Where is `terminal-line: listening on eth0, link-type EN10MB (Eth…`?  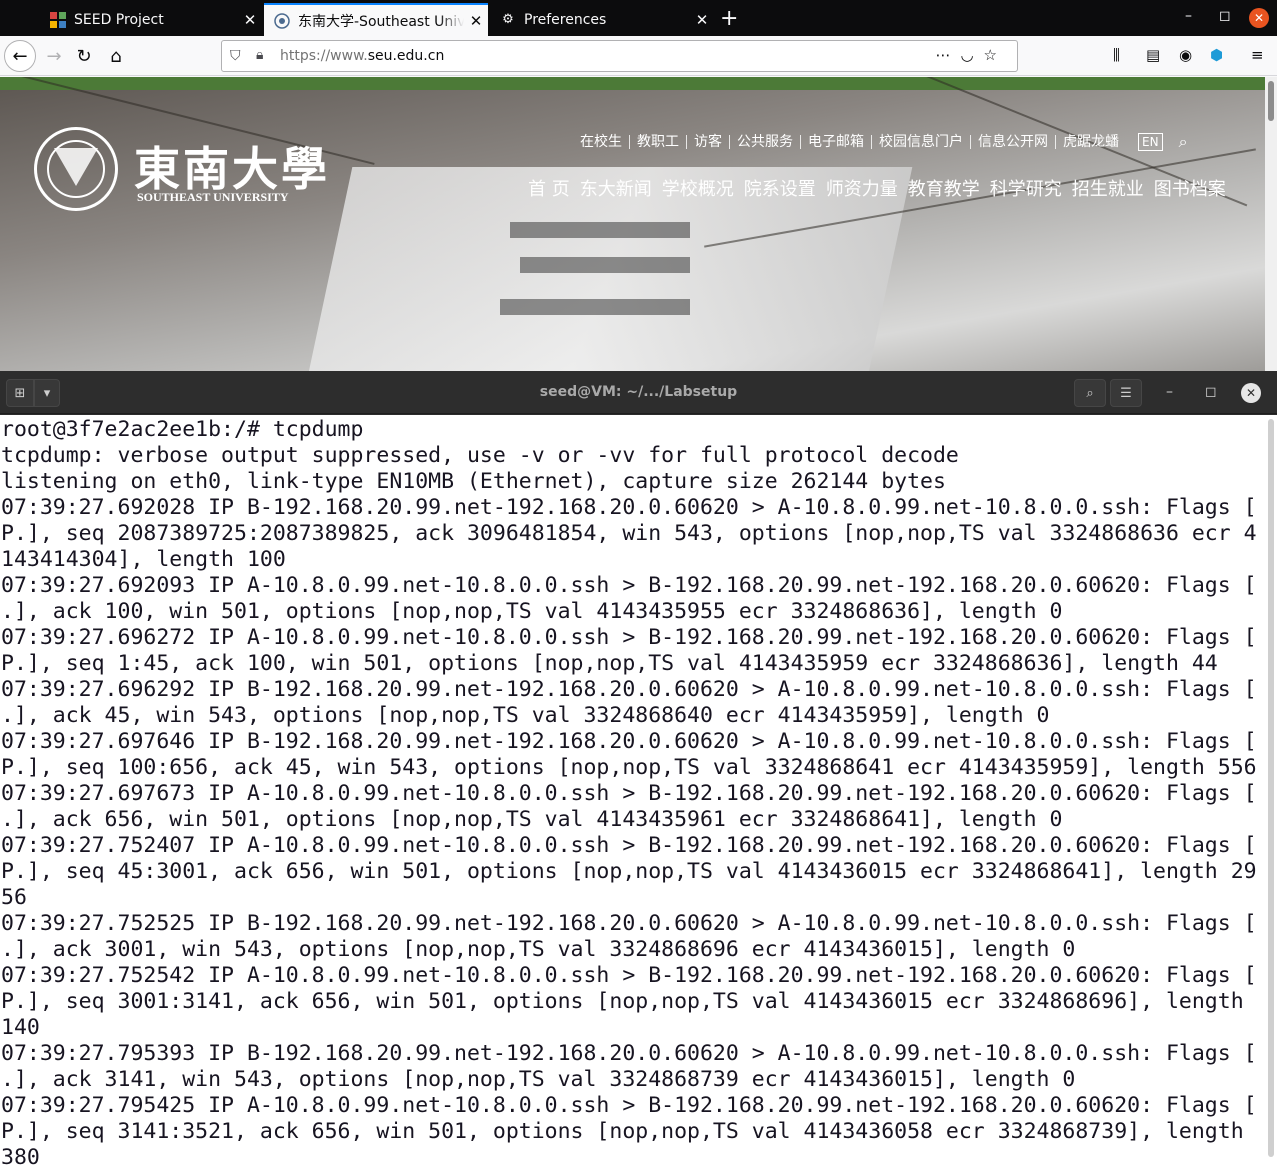 terminal-line: listening on eth0, link-type EN10MB (Eth… is located at coordinates (473, 481).